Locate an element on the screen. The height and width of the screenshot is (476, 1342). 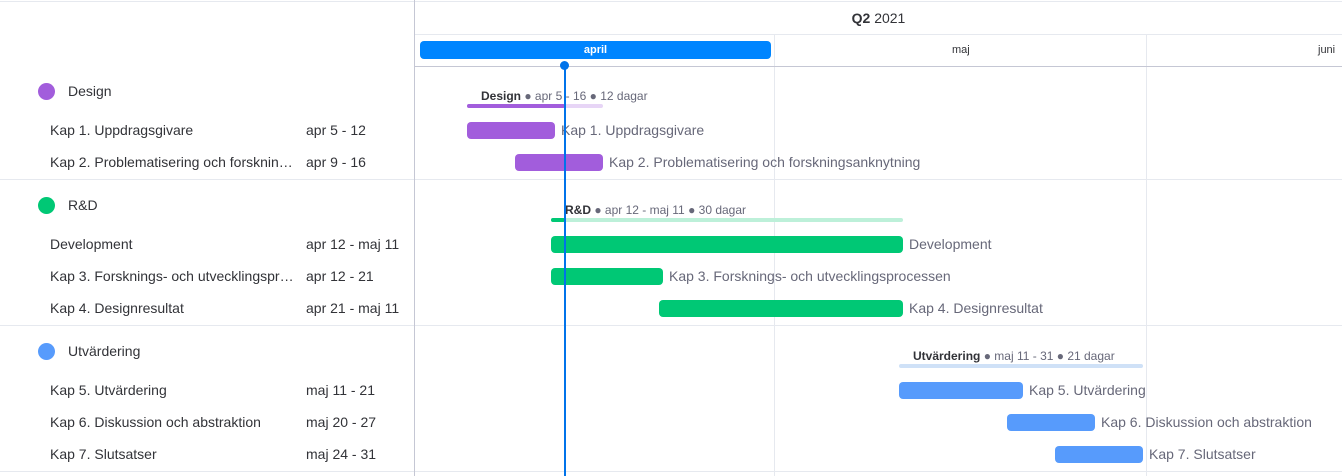
month-june: juni is located at coordinates (1326, 50).